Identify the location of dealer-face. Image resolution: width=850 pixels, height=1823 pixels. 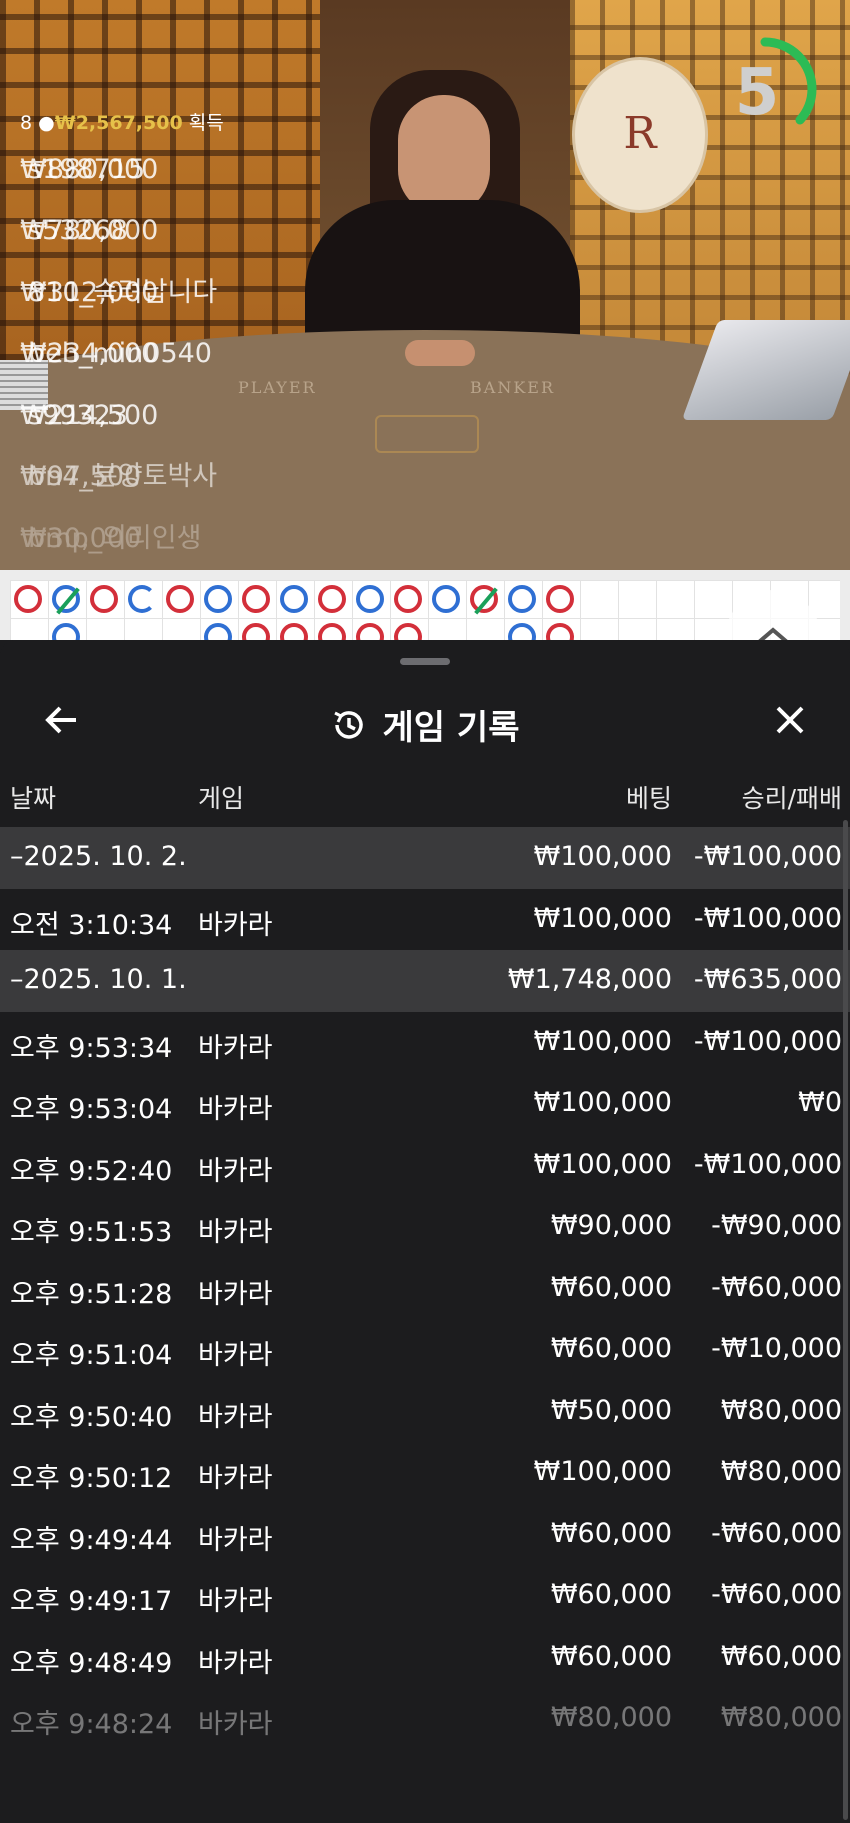
(444, 155).